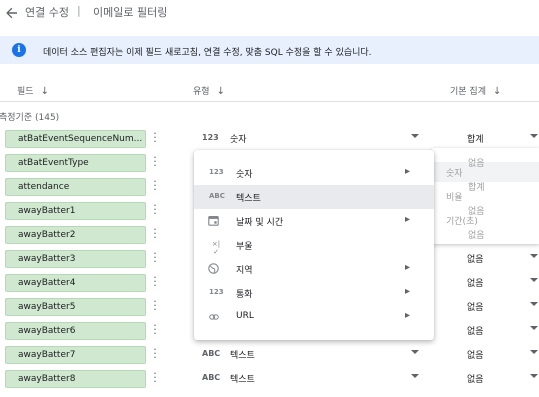 Image resolution: width=539 pixels, height=397 pixels. I want to click on column-header-type: 유형 ↓, so click(209, 90).